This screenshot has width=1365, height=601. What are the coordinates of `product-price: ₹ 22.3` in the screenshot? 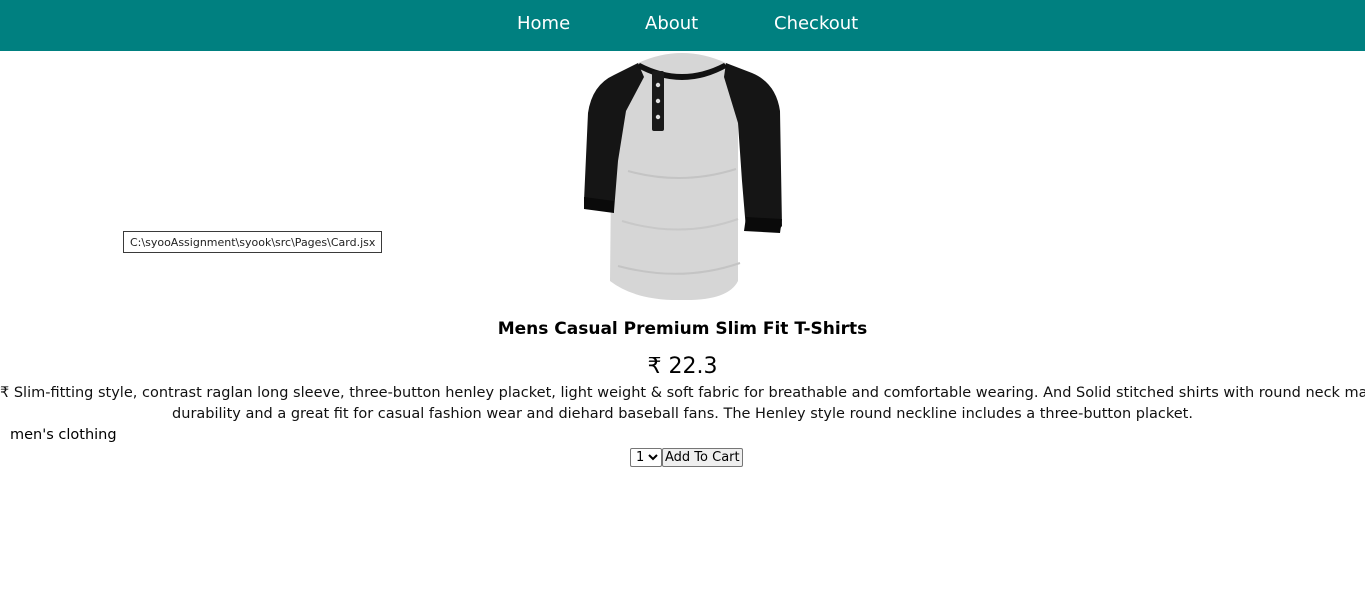 It's located at (682, 366).